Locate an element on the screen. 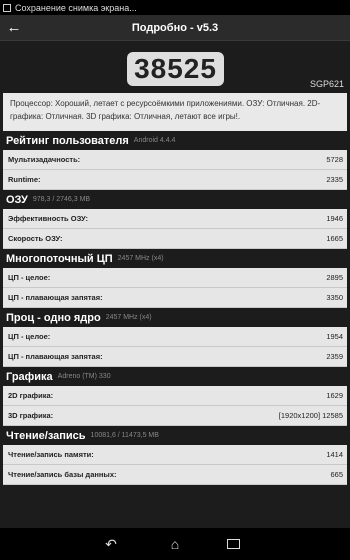  section-subtitle: Android 4.4.4 is located at coordinates (154, 140).